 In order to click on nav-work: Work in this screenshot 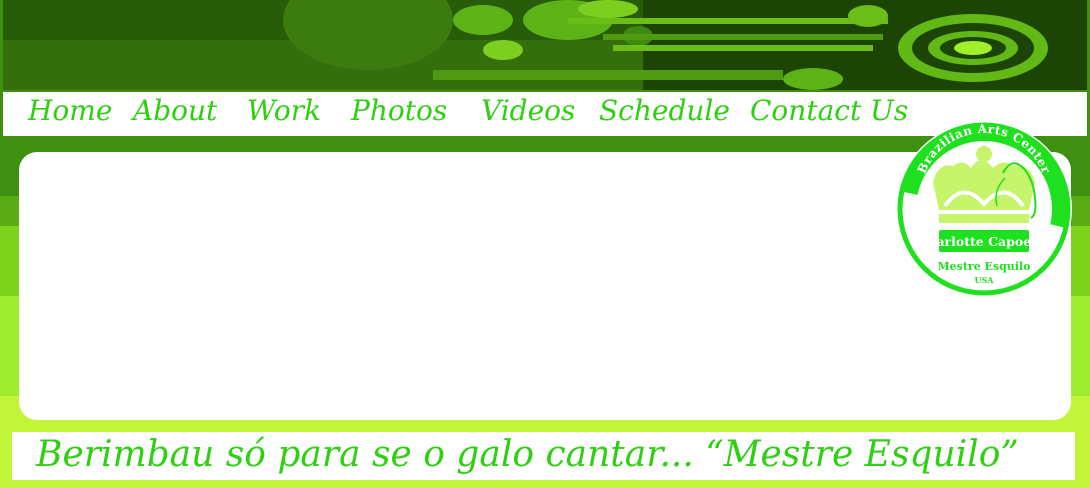, I will do `click(284, 110)`.